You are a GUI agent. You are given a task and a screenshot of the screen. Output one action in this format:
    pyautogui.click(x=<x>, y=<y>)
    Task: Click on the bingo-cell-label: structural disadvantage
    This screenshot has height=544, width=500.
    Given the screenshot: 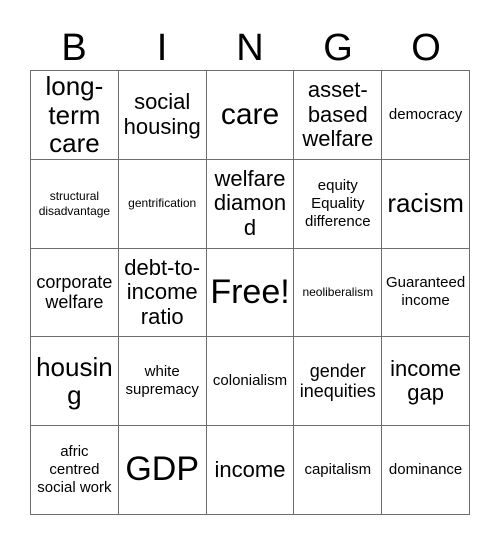 What is the action you would take?
    pyautogui.click(x=74, y=203)
    